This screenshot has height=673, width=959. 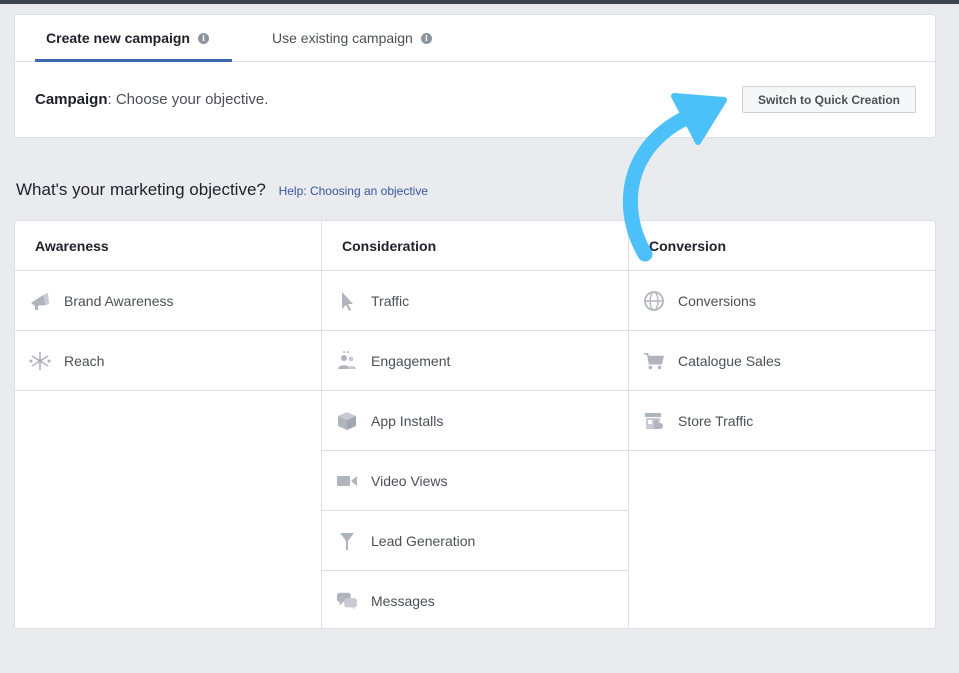 I want to click on switch-to-quick-creation-button: Switch to Quick Creation, so click(x=829, y=99).